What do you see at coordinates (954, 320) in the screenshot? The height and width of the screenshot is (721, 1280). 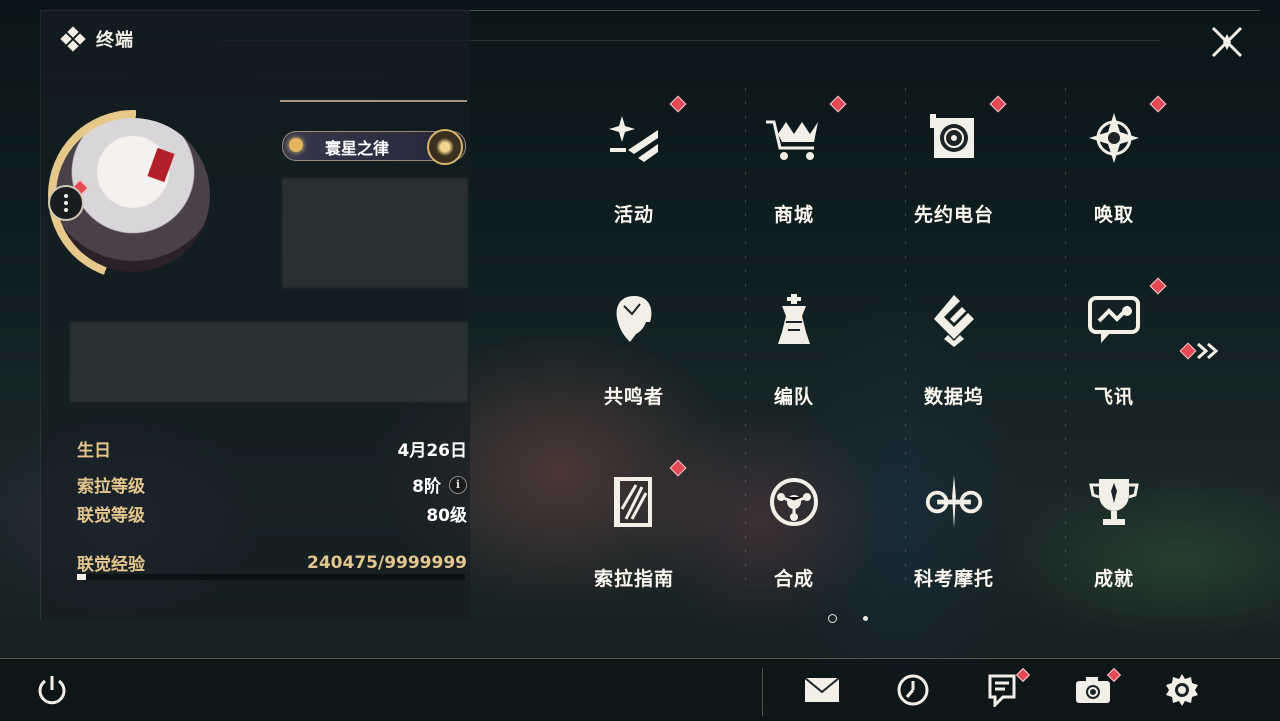 I see `data-dock-icon` at bounding box center [954, 320].